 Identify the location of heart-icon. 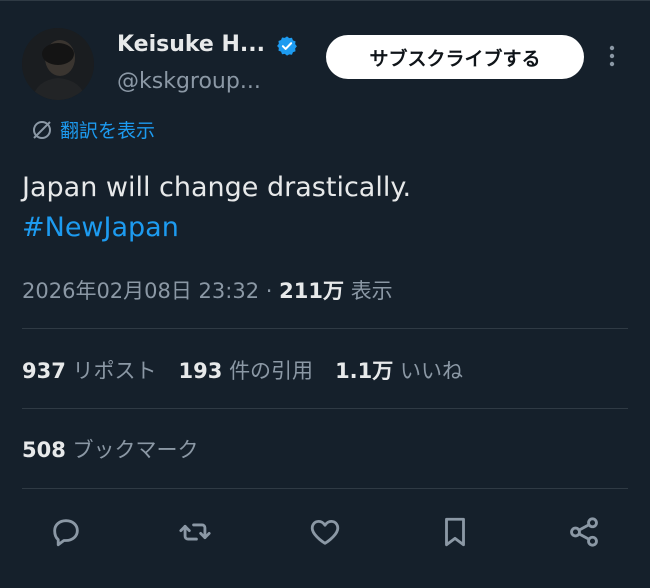
(325, 532).